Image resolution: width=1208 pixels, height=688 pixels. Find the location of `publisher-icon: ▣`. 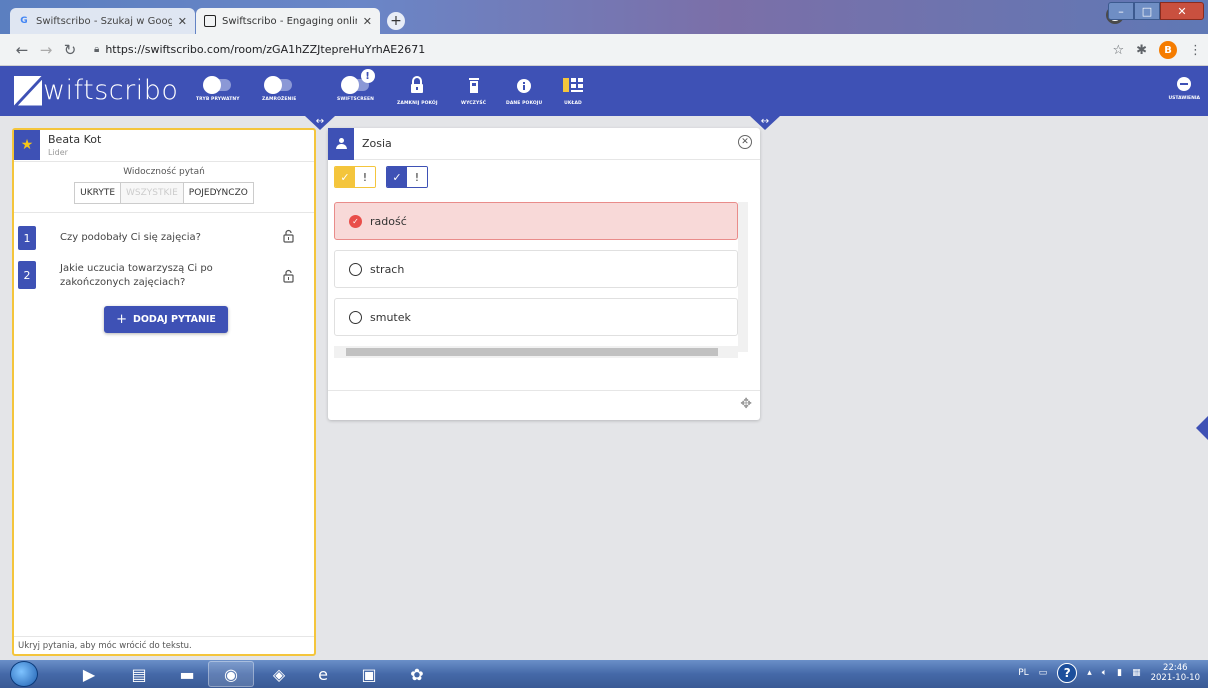

publisher-icon: ▣ is located at coordinates (369, 674).